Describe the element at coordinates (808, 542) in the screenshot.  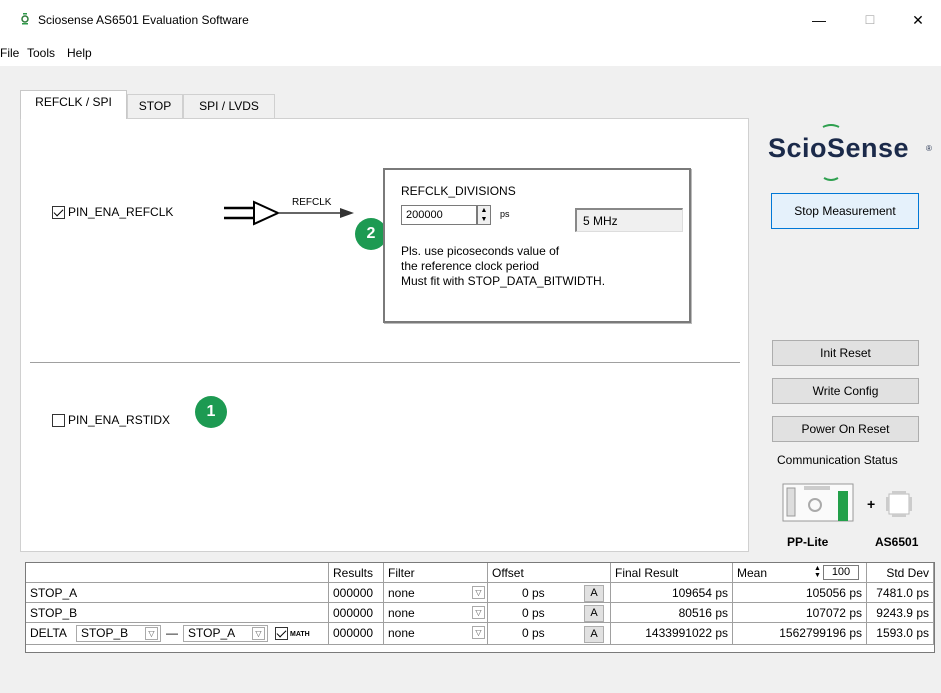
I see `pp-lite-label: PP-Lite` at that location.